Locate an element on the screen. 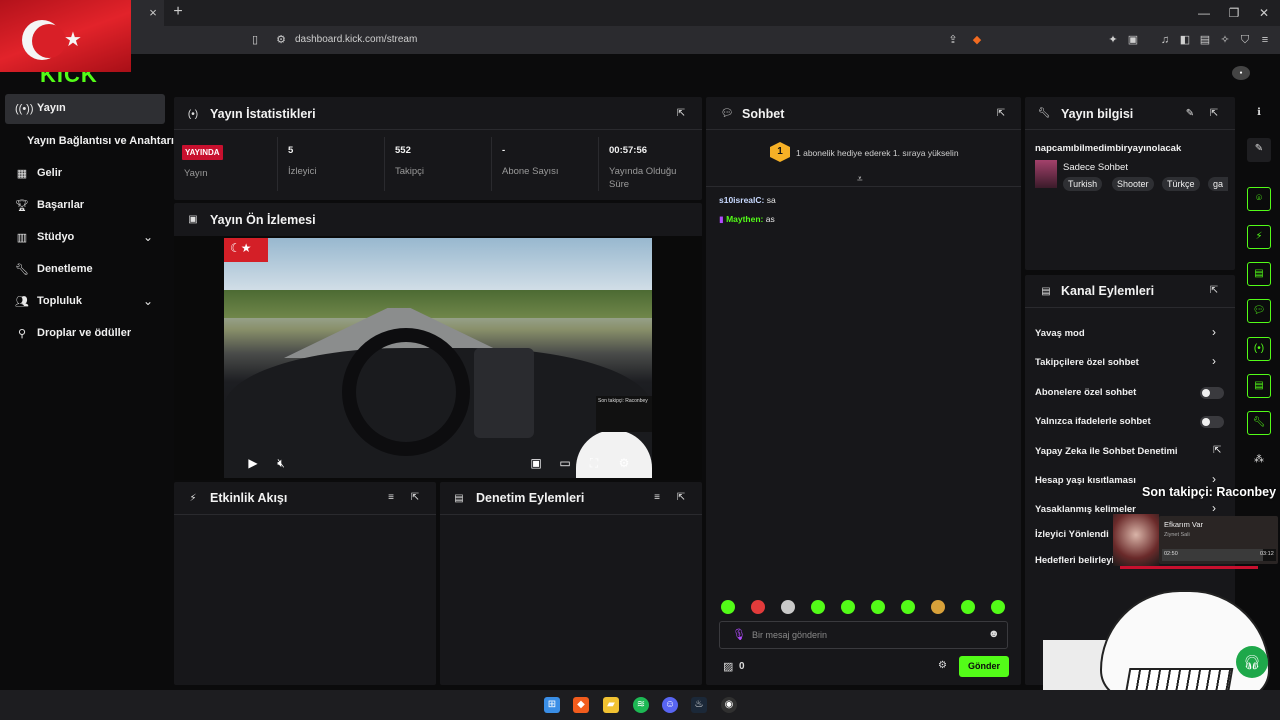 Image resolution: width=1280 pixels, height=720 pixels. close-tab-icon: × is located at coordinates (153, 13).